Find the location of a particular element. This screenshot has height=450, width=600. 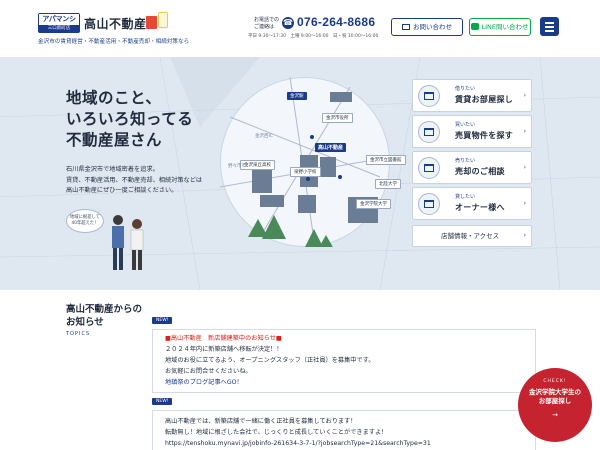

map-label-company: 高山不動産 is located at coordinates (331, 147).